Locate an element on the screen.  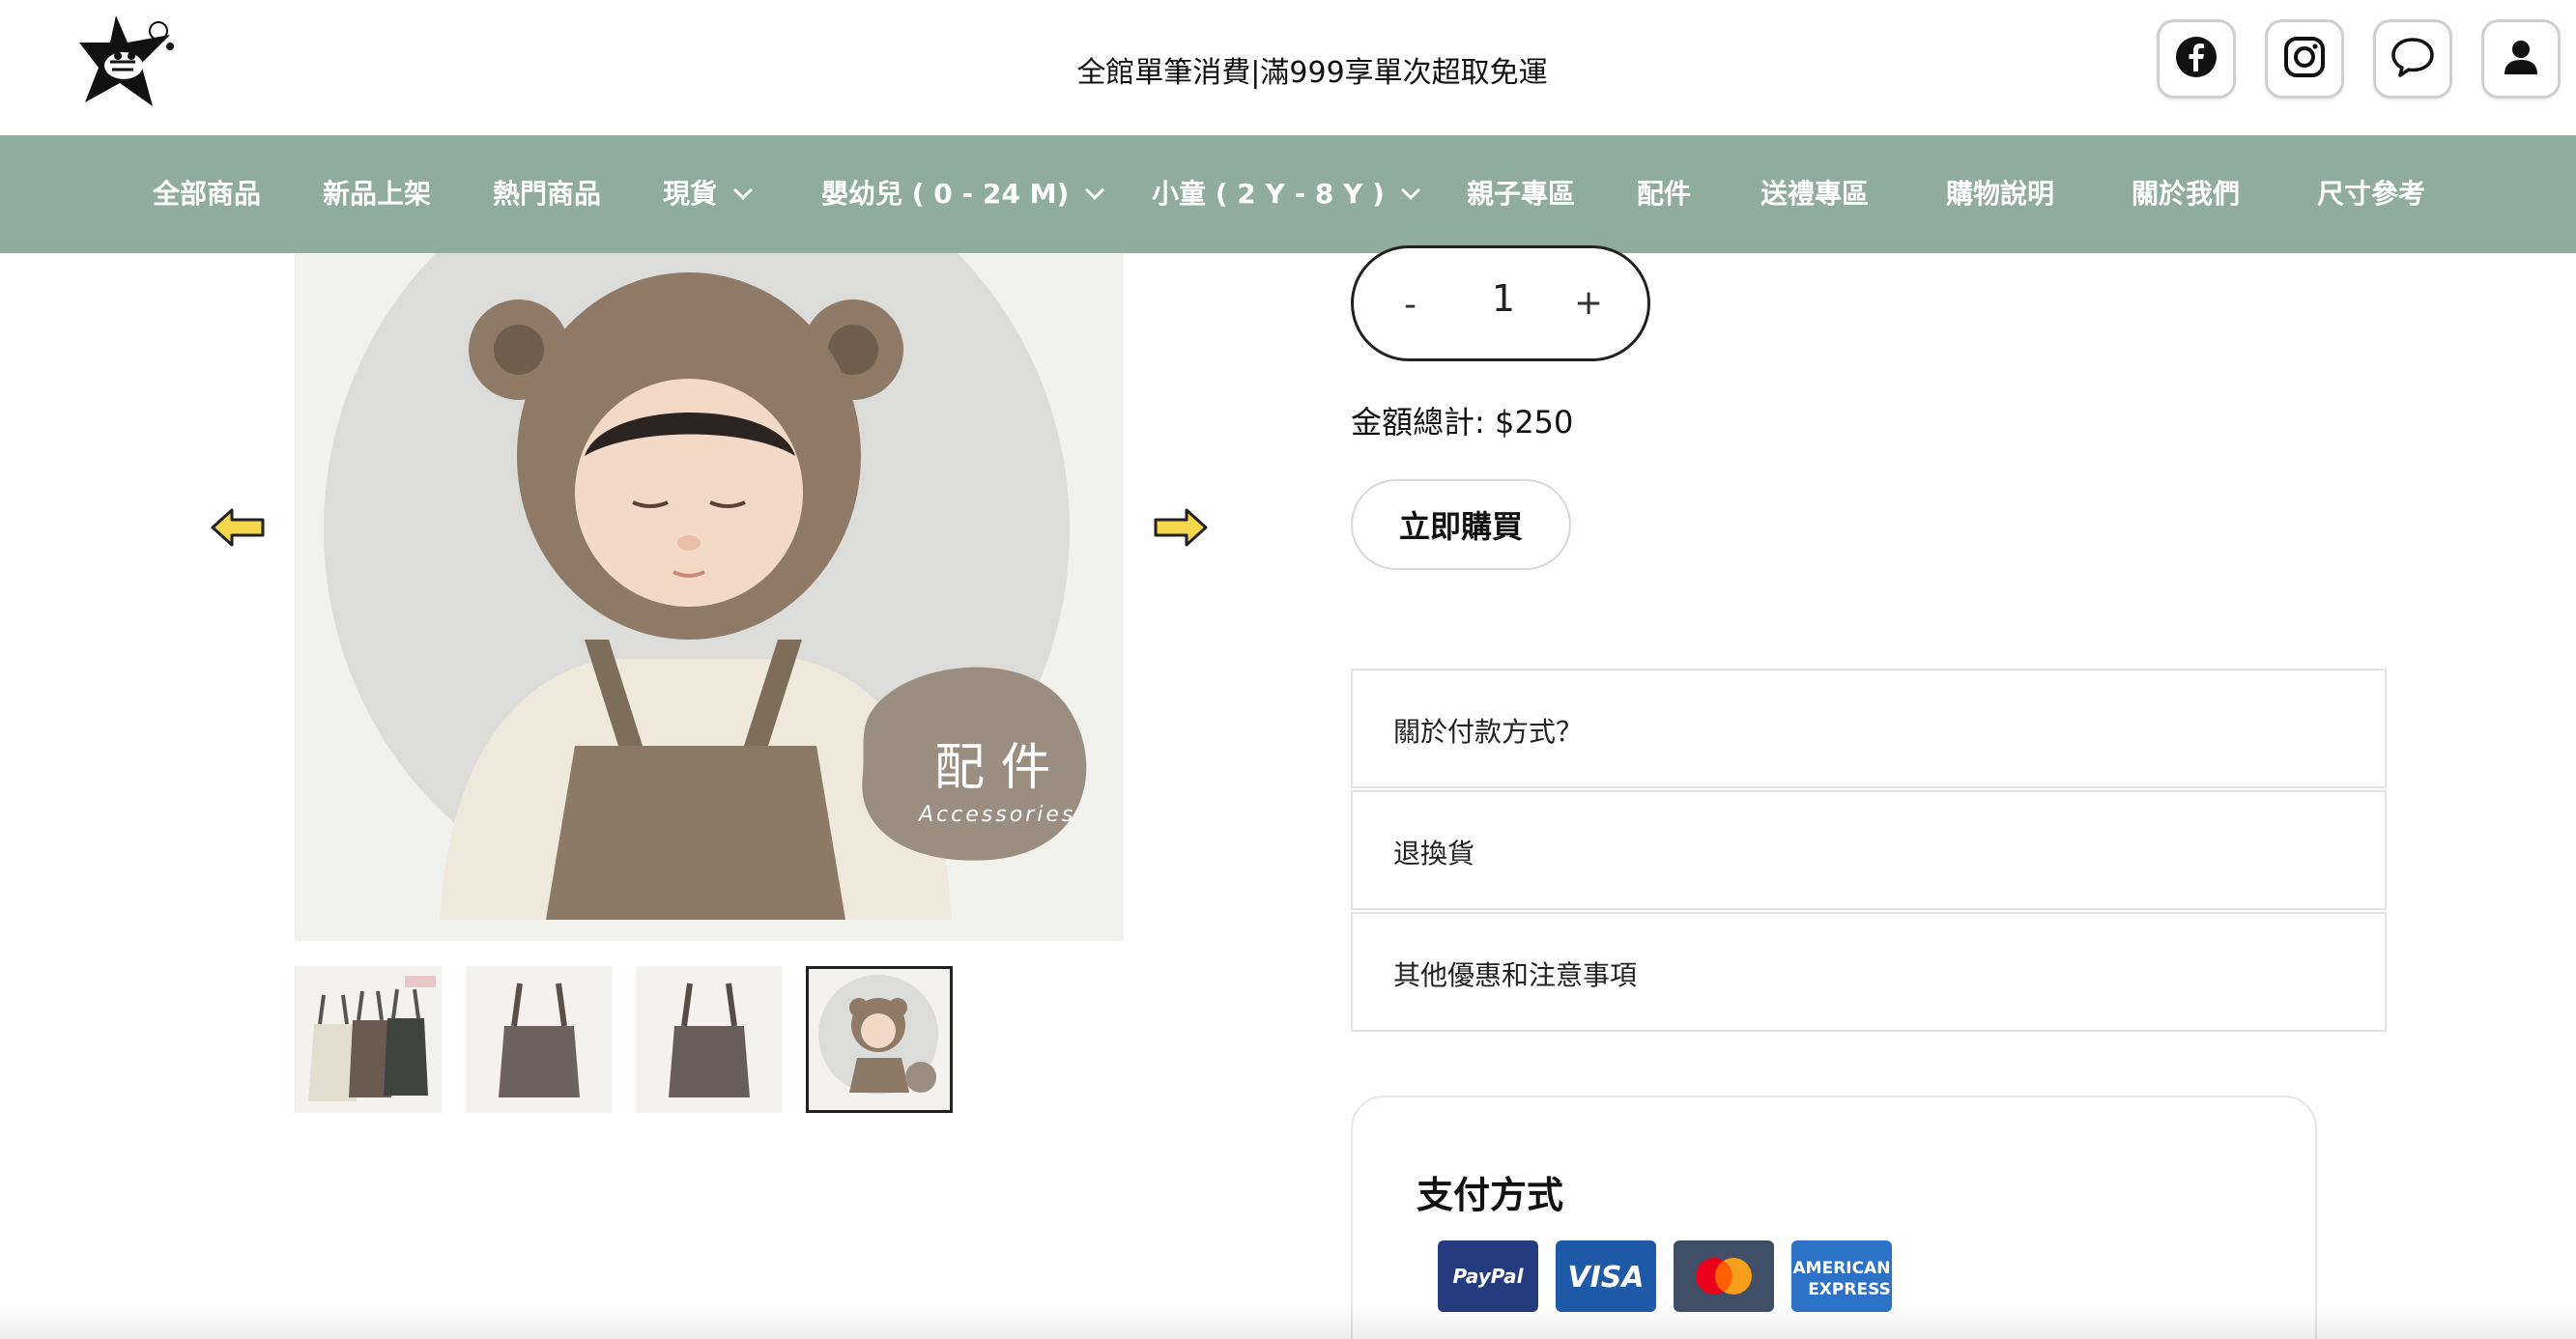
instagram-icon is located at coordinates (2305, 59).